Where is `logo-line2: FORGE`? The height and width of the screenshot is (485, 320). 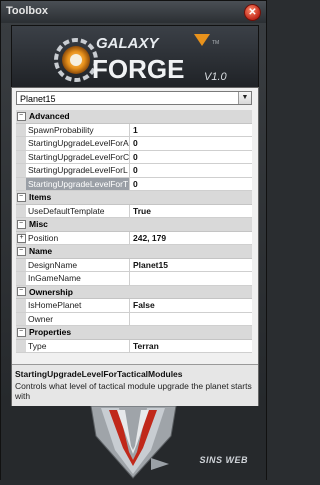 logo-line2: FORGE is located at coordinates (138, 69).